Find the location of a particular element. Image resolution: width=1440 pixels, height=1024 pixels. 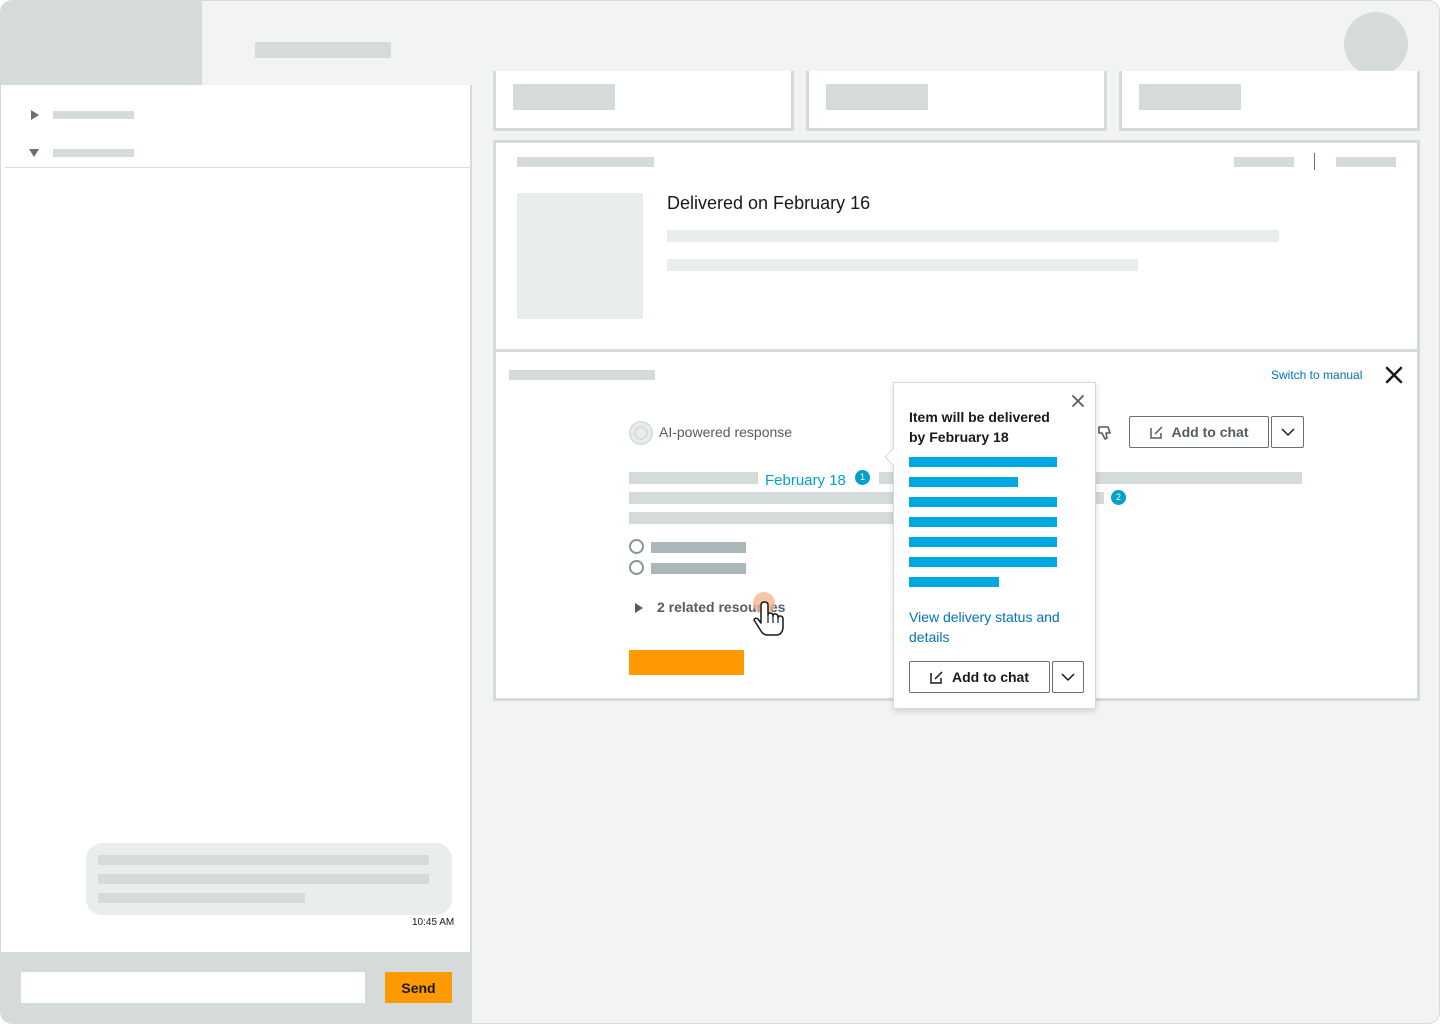

chat-message-bubble is located at coordinates (269, 879).